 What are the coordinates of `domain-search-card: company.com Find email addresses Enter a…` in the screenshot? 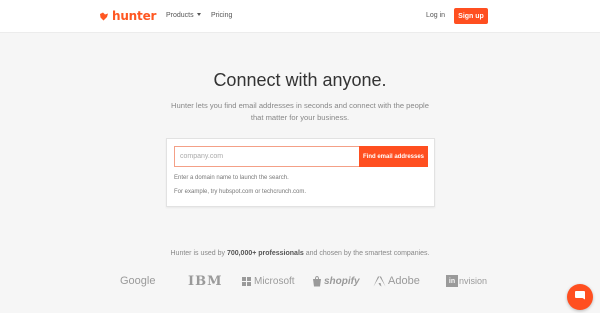 It's located at (300, 172).